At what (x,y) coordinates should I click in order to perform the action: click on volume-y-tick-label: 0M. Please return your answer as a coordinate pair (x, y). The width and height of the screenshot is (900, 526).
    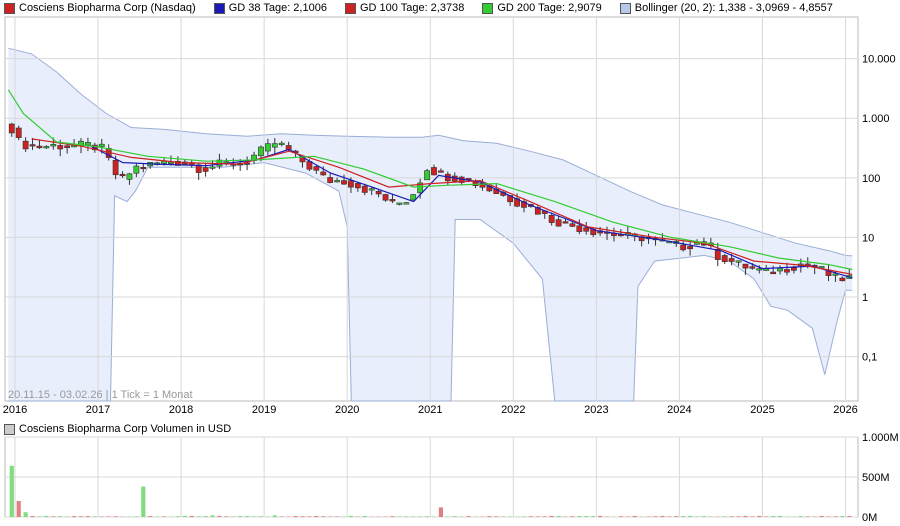
    Looking at the image, I should click on (869, 518).